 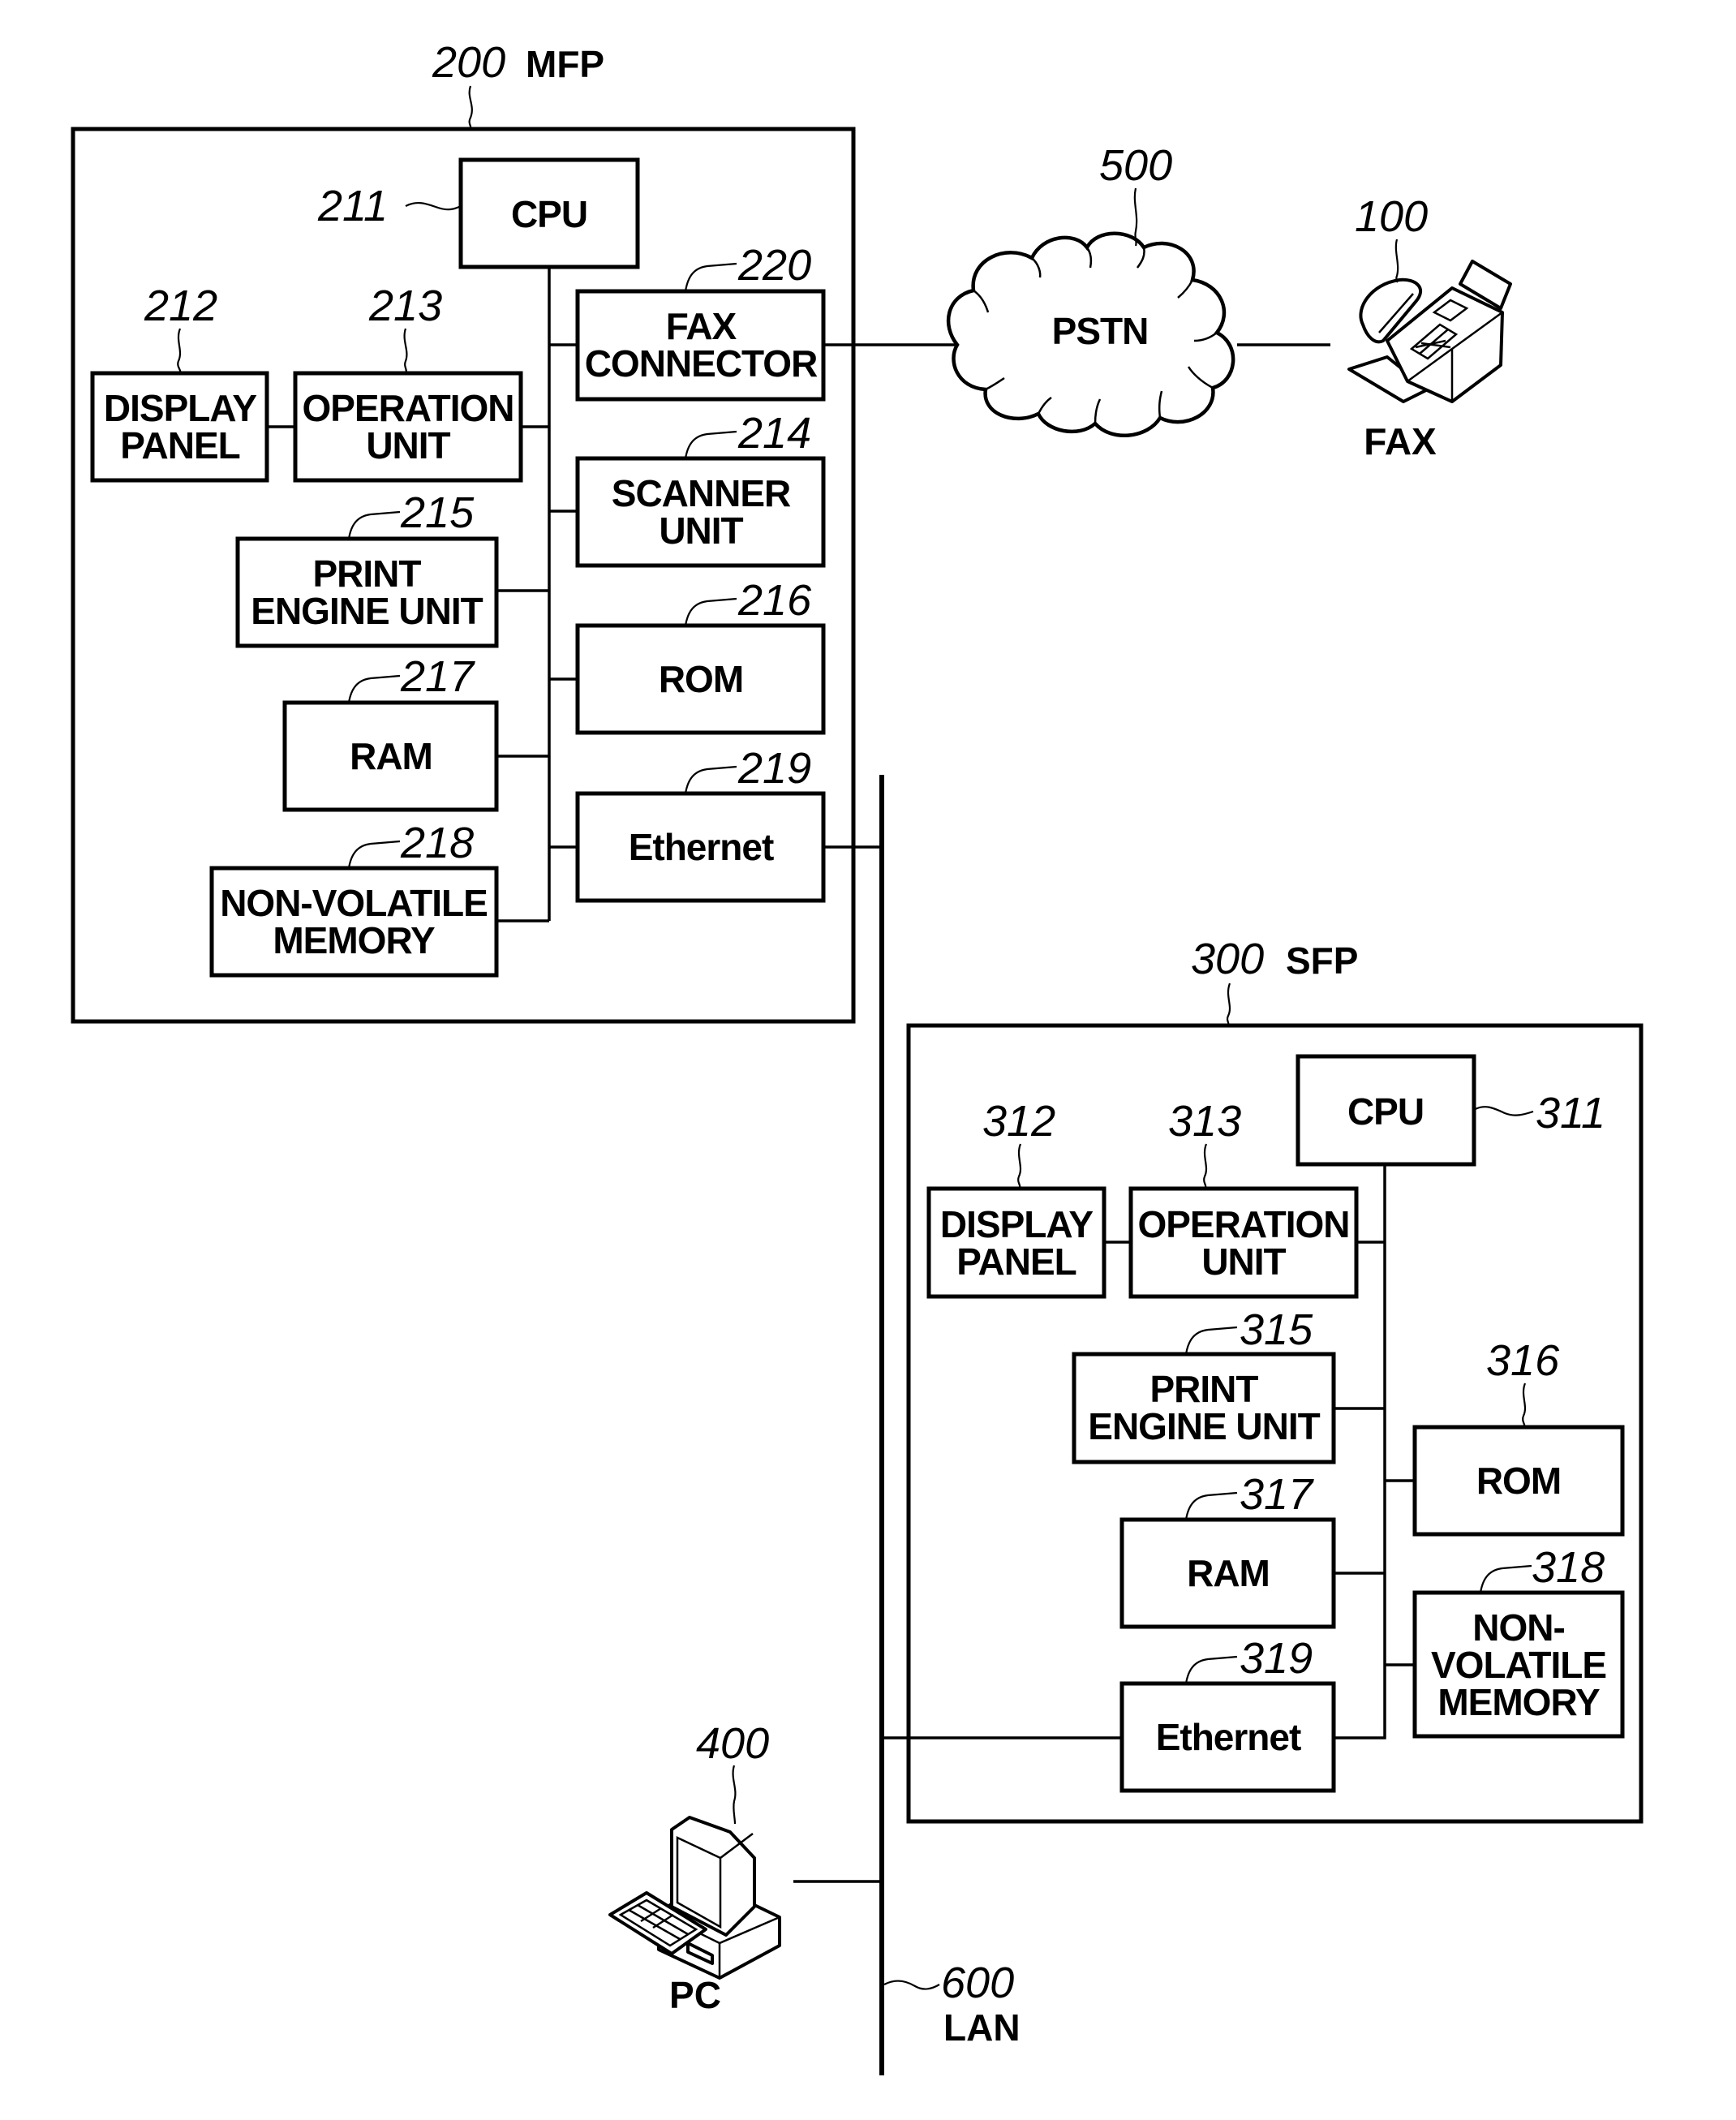 What do you see at coordinates (1228, 1573) in the screenshot?
I see `sfp-ram-label: RAM` at bounding box center [1228, 1573].